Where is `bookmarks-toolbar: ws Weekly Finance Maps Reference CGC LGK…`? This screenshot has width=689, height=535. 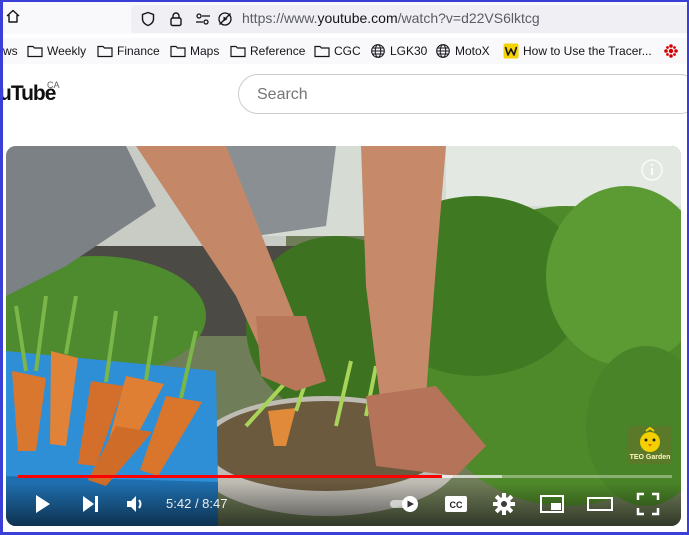
bookmarks-toolbar: ws Weekly Finance Maps Reference CGC LGK… is located at coordinates (345, 51).